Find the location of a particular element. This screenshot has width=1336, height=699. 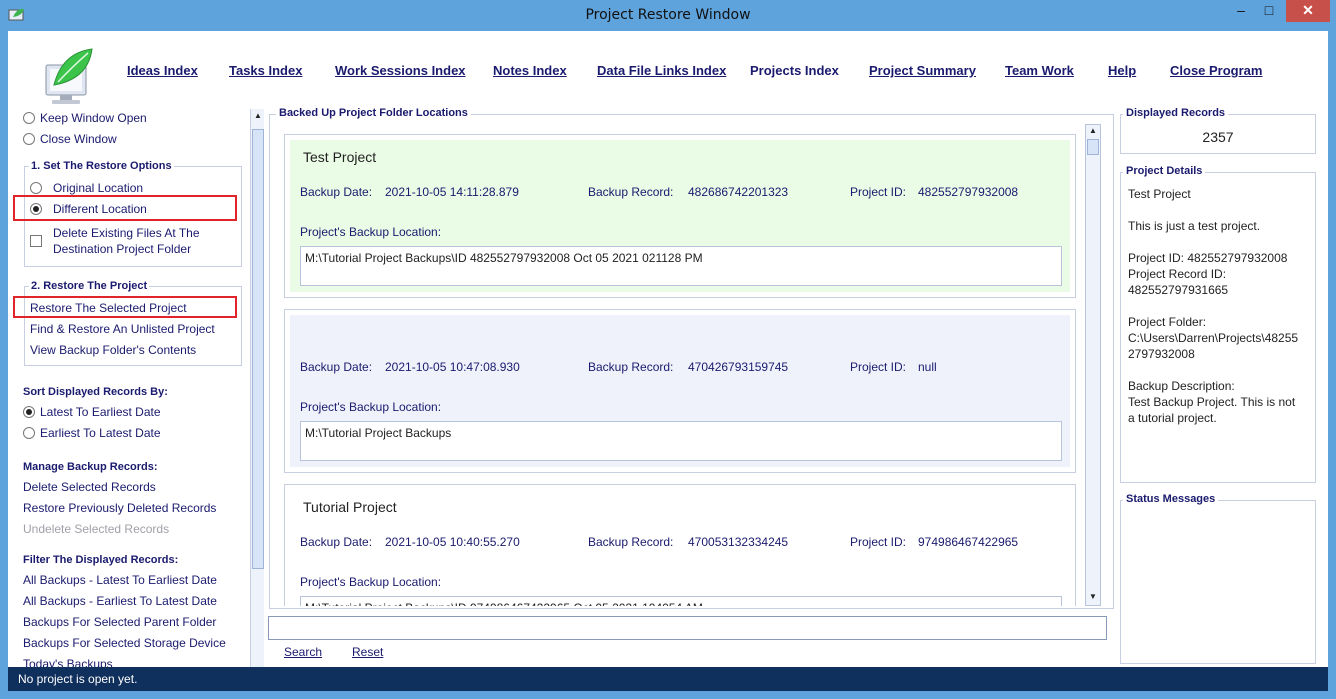

project-id-value: 974986467422965 is located at coordinates (968, 542).